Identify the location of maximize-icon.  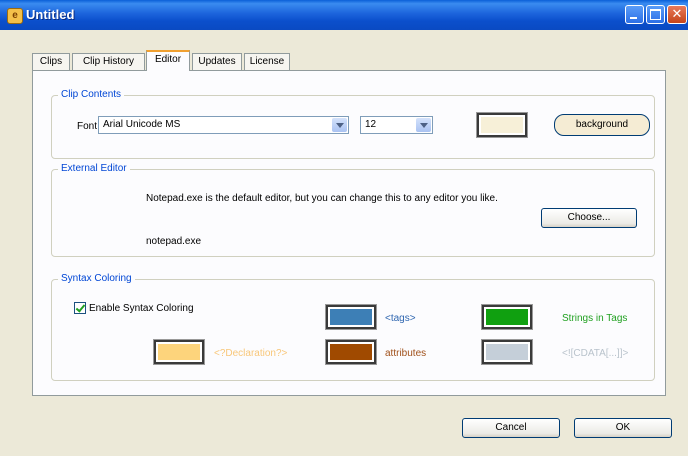
(655, 14).